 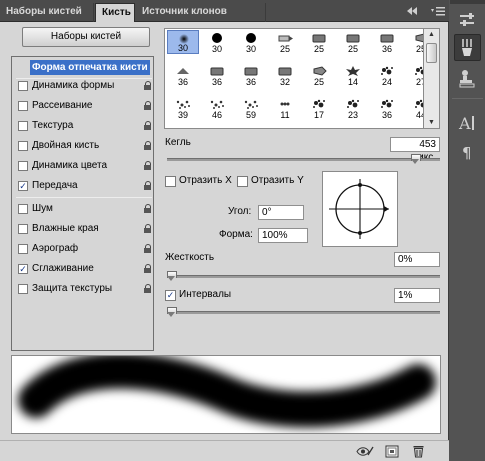 What do you see at coordinates (415, 159) in the screenshot?
I see `size-slider-thumb` at bounding box center [415, 159].